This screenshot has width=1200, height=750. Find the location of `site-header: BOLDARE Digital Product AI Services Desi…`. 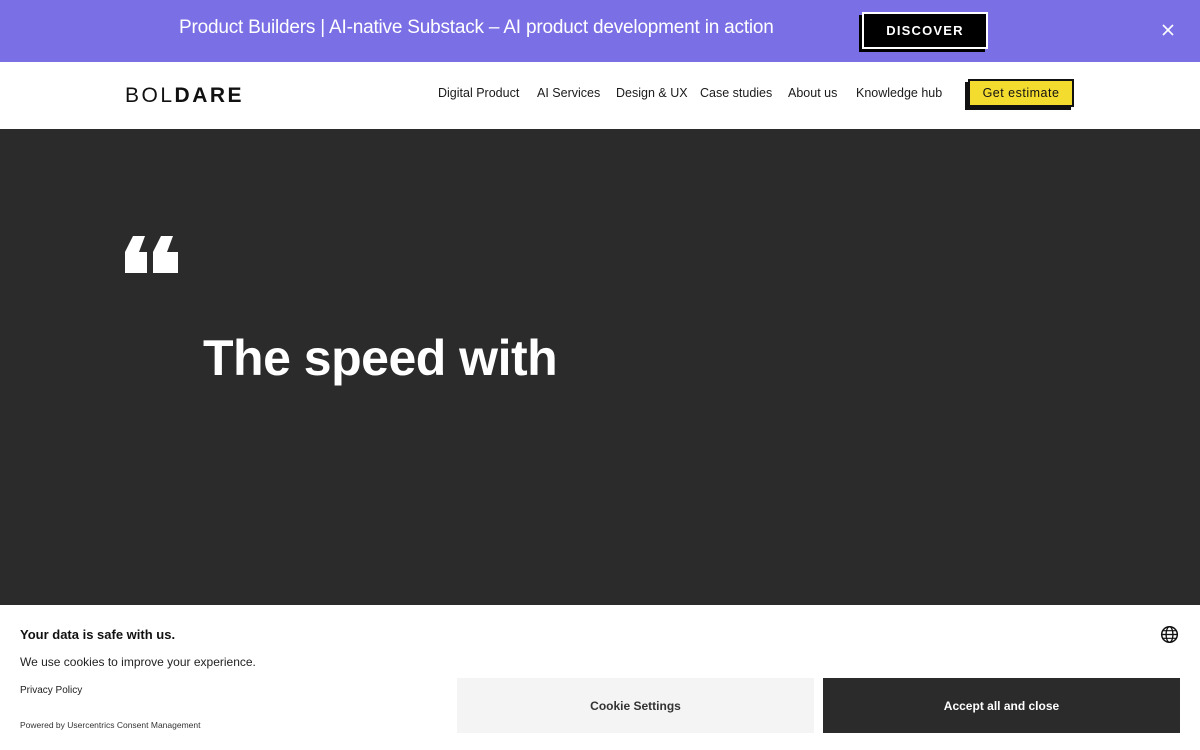

site-header: BOLDARE Digital Product AI Services Desi… is located at coordinates (600, 95).